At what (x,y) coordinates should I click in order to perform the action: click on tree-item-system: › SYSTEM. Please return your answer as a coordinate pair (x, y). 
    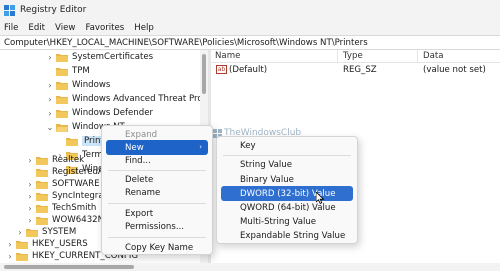
    Looking at the image, I should click on (46, 232).